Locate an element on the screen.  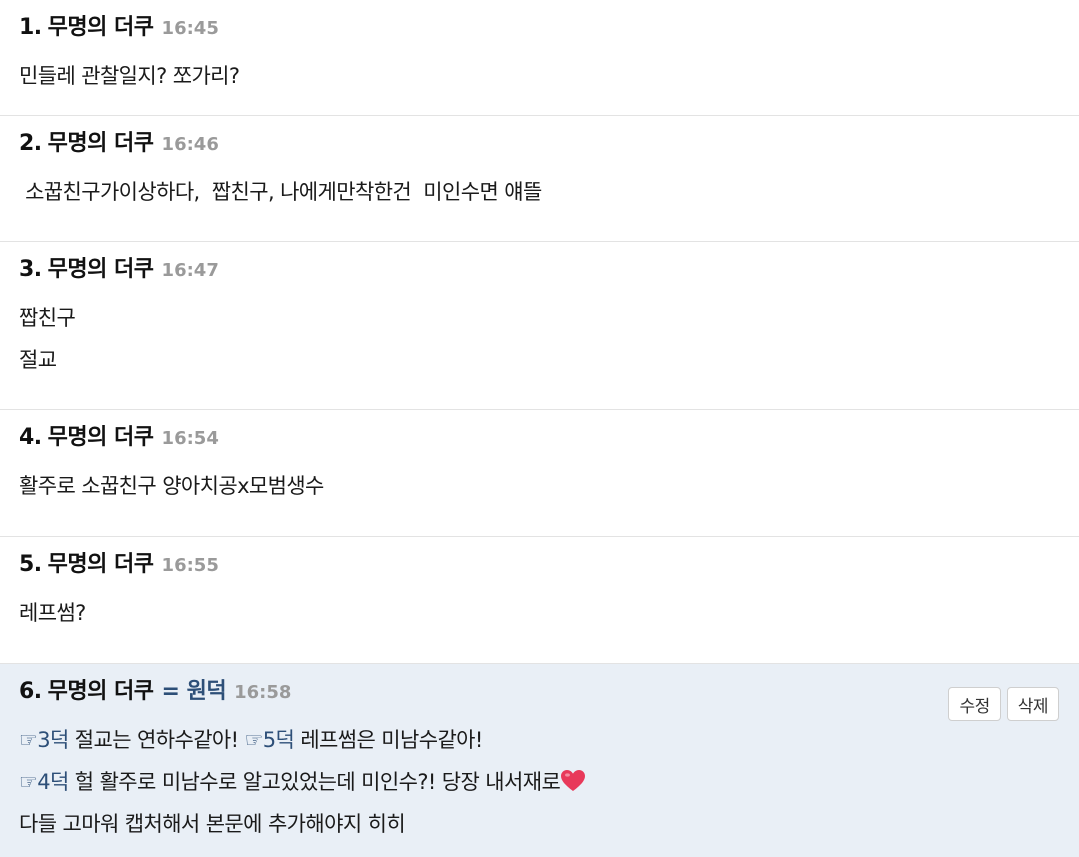
comment-time: 16:58 is located at coordinates (263, 692).